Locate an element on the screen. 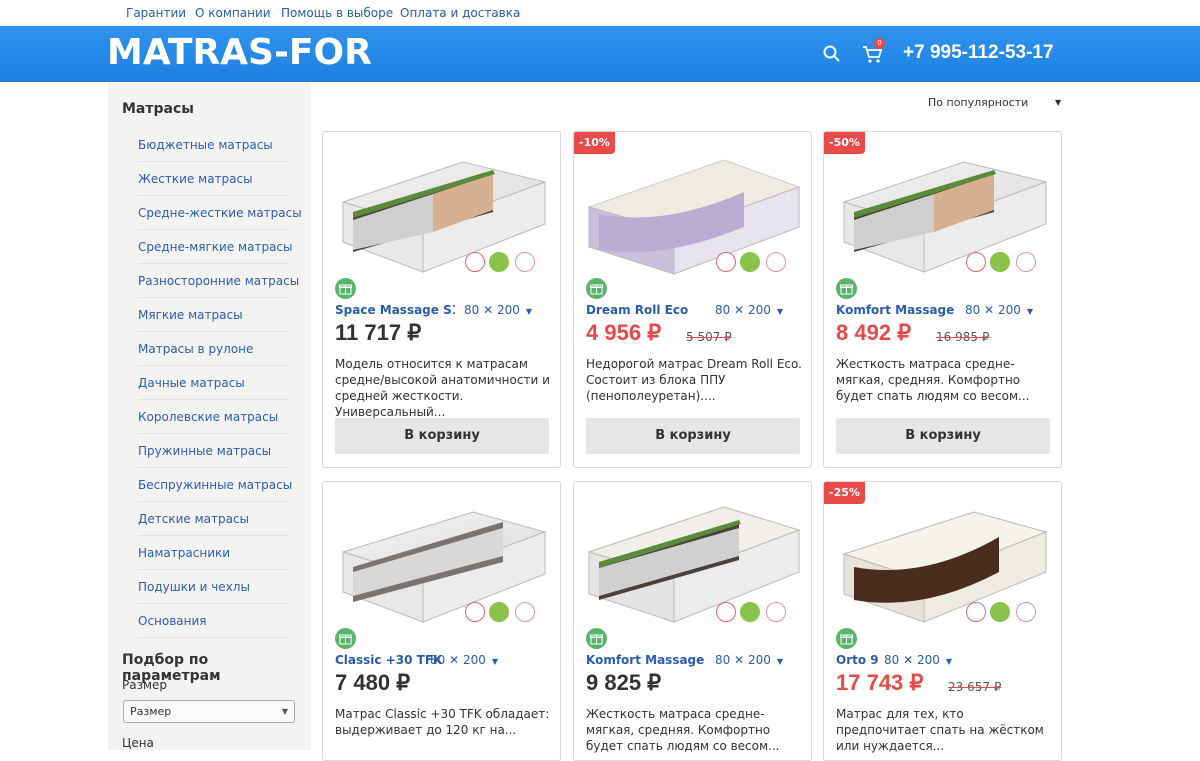  sidebar-item-country: Дачные матрасы is located at coordinates (213, 383).